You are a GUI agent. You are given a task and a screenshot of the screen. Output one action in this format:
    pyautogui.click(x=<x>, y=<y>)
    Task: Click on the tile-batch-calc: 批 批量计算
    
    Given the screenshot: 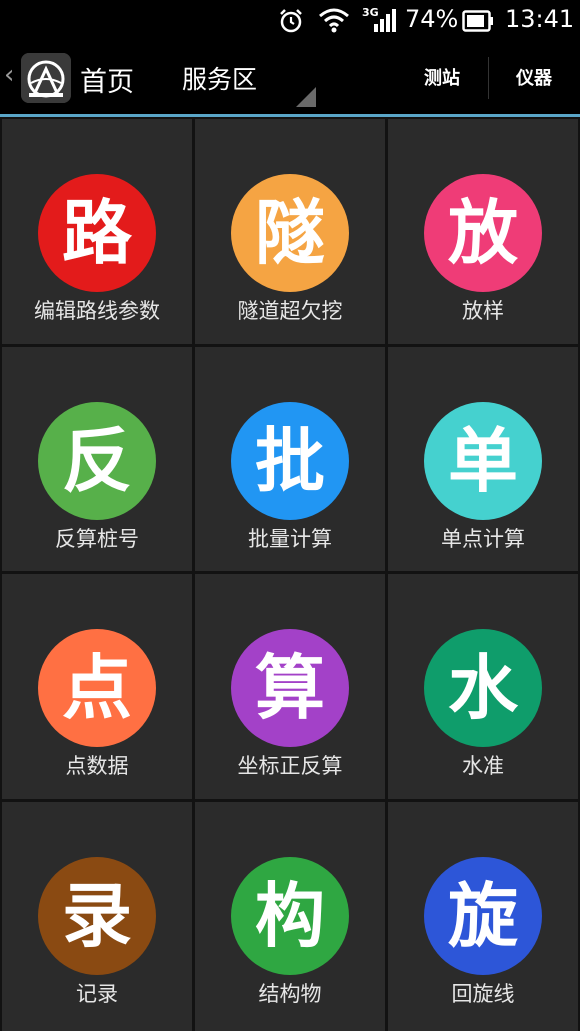 What is the action you would take?
    pyautogui.click(x=290, y=459)
    